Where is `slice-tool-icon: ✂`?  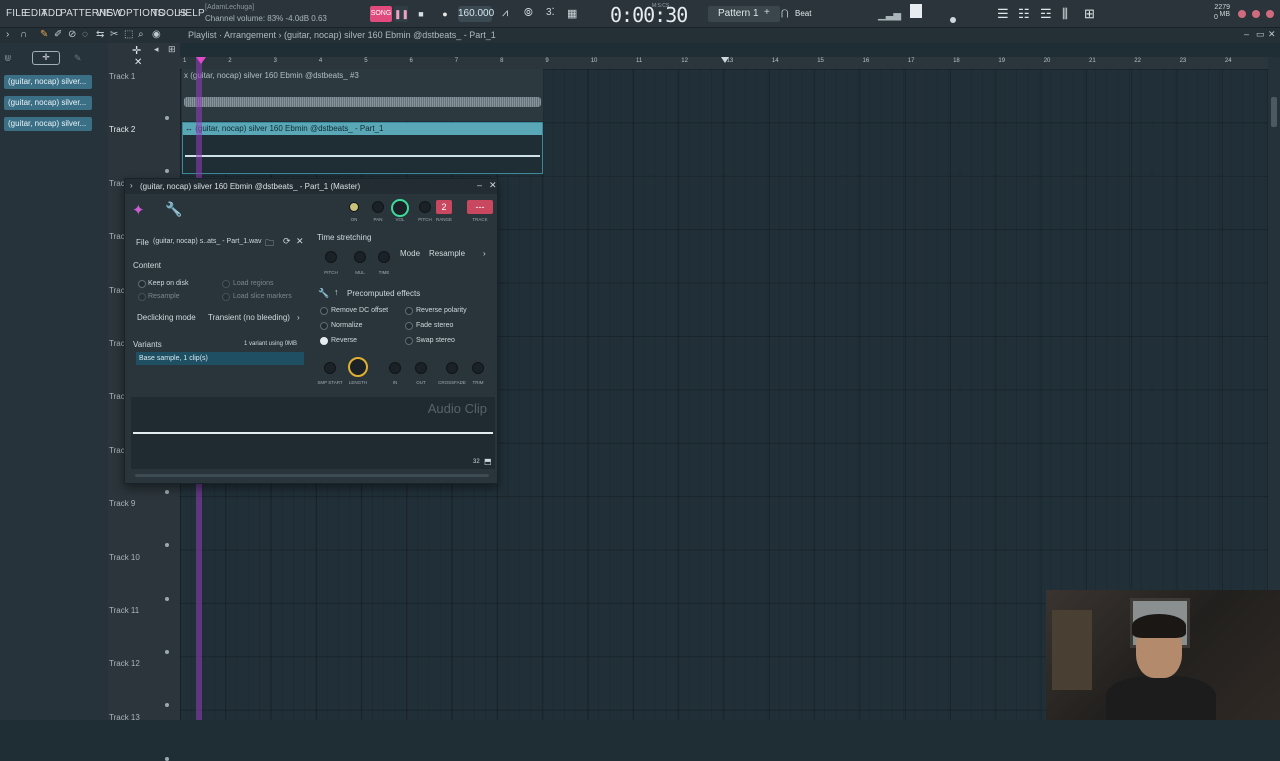 slice-tool-icon: ✂ is located at coordinates (114, 34).